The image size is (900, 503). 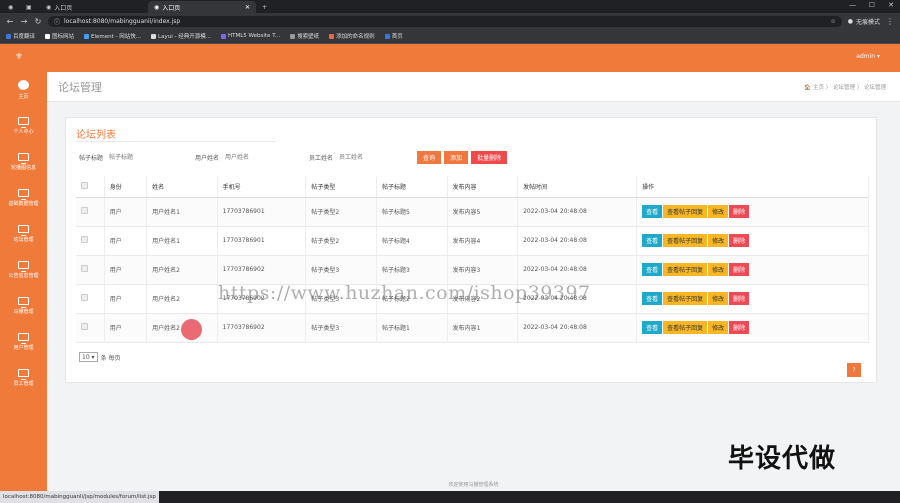 I want to click on sidebar-item: 个人中心, so click(x=23, y=126).